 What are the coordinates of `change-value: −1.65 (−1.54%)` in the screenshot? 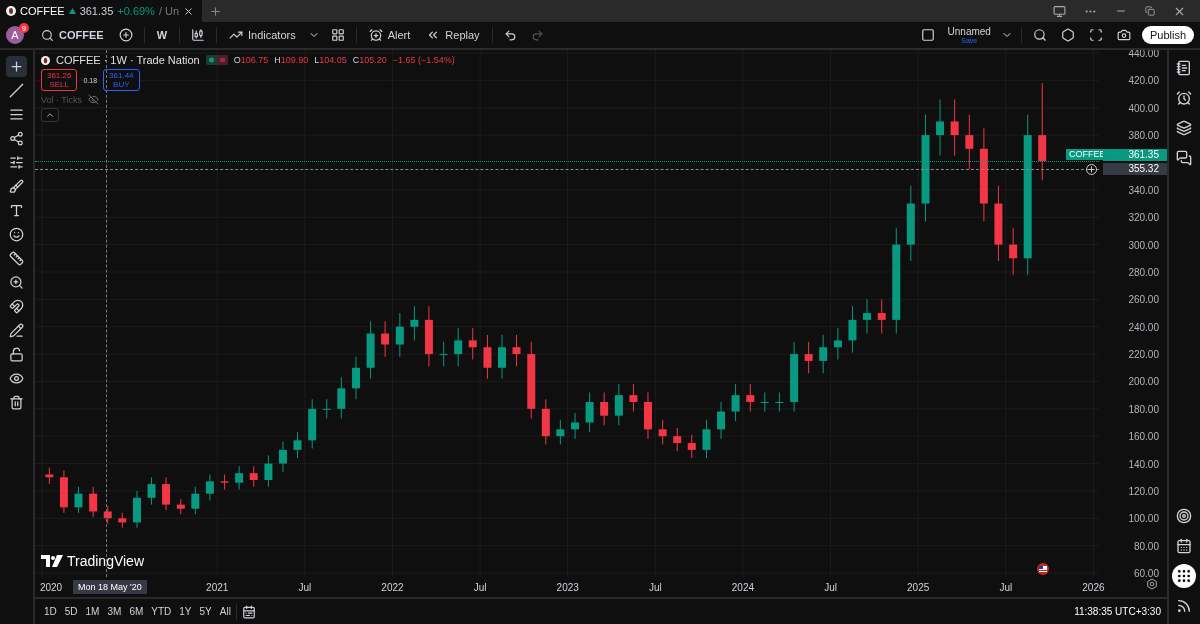 It's located at (423, 60).